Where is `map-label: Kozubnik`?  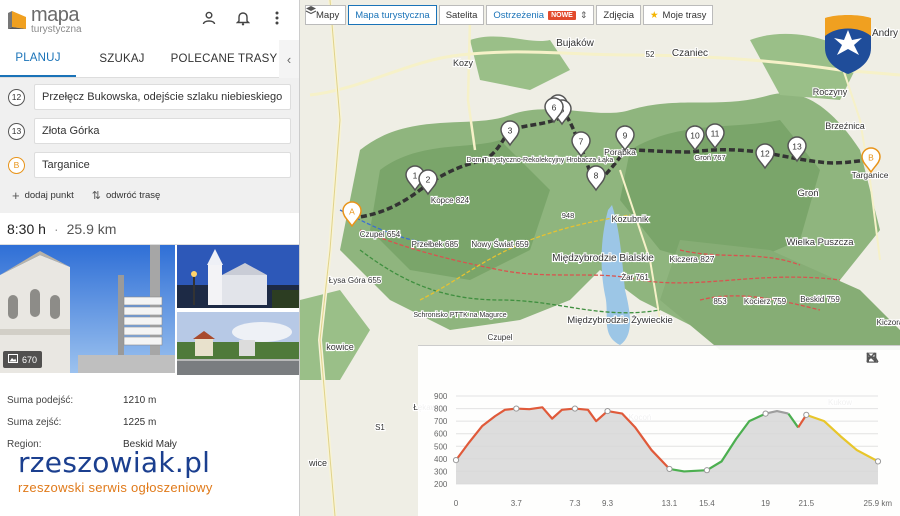 map-label: Kozubnik is located at coordinates (630, 219).